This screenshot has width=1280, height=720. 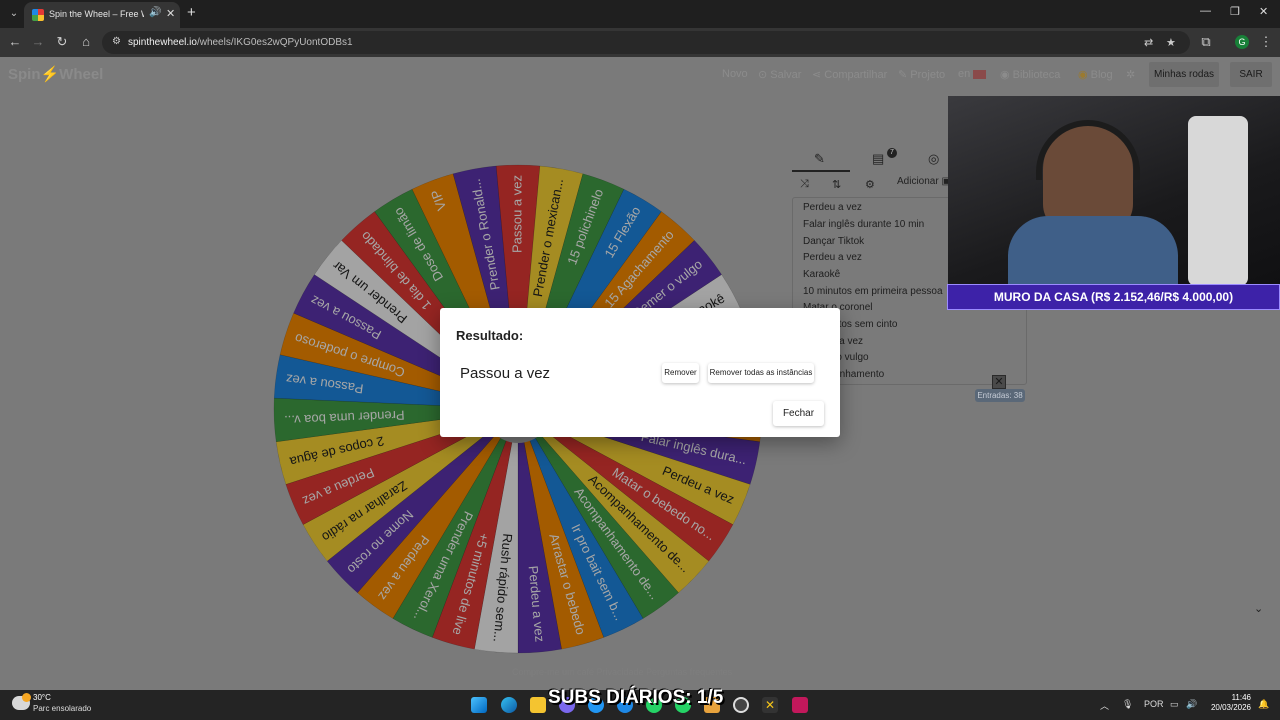 What do you see at coordinates (1263, 704) in the screenshot?
I see `notification-bell-icon: 🔔` at bounding box center [1263, 704].